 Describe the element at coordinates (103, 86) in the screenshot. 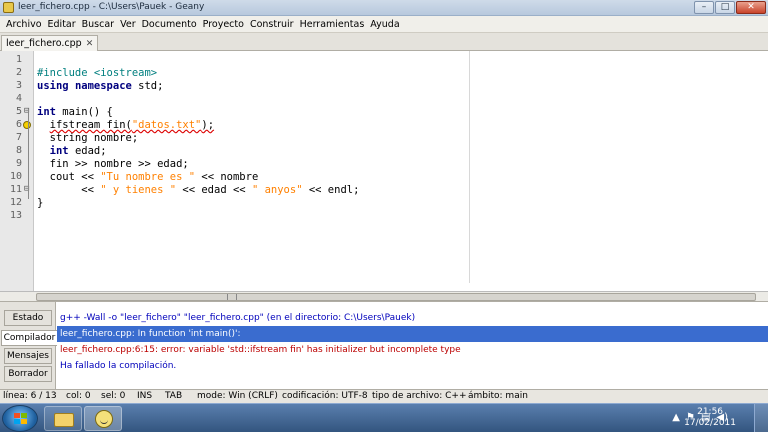

I see `code-token: namespace` at that location.